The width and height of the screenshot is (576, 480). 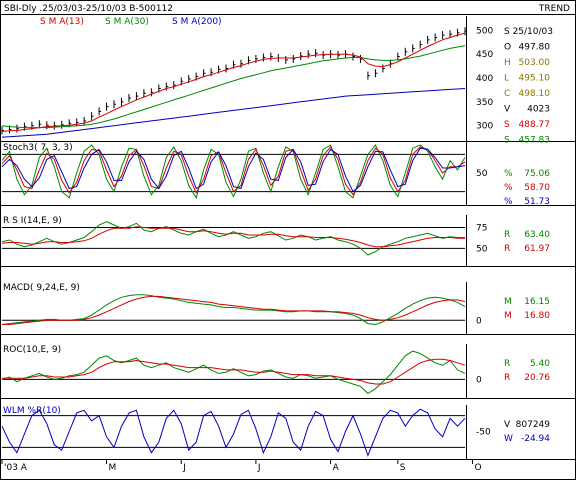 I want to click on trend-label: TREND, so click(x=554, y=9).